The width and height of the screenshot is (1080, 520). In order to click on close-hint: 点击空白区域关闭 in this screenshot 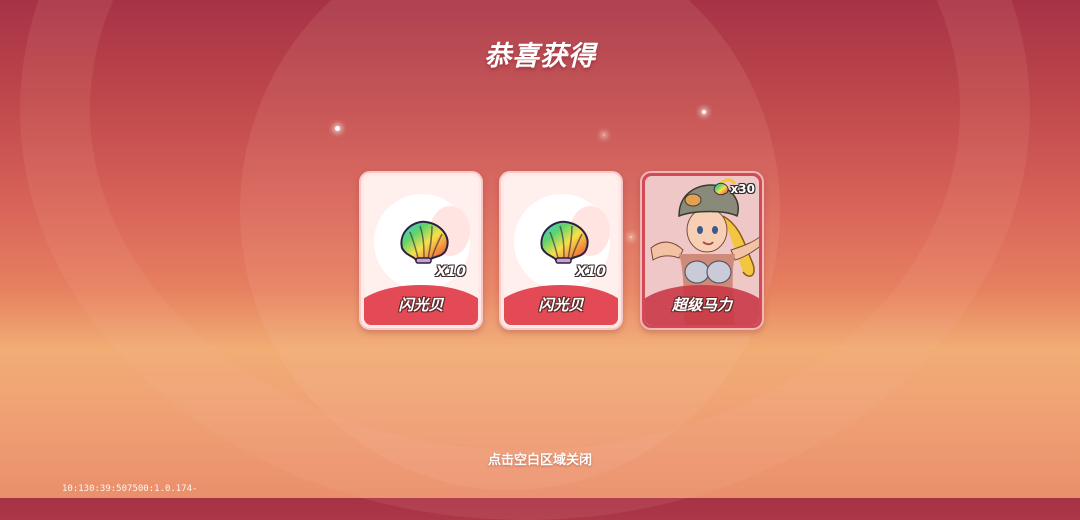, I will do `click(540, 458)`.